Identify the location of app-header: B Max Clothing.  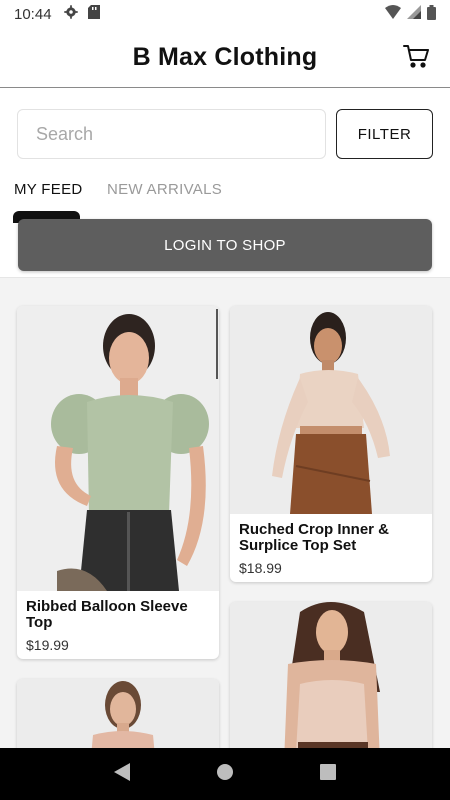
(225, 58).